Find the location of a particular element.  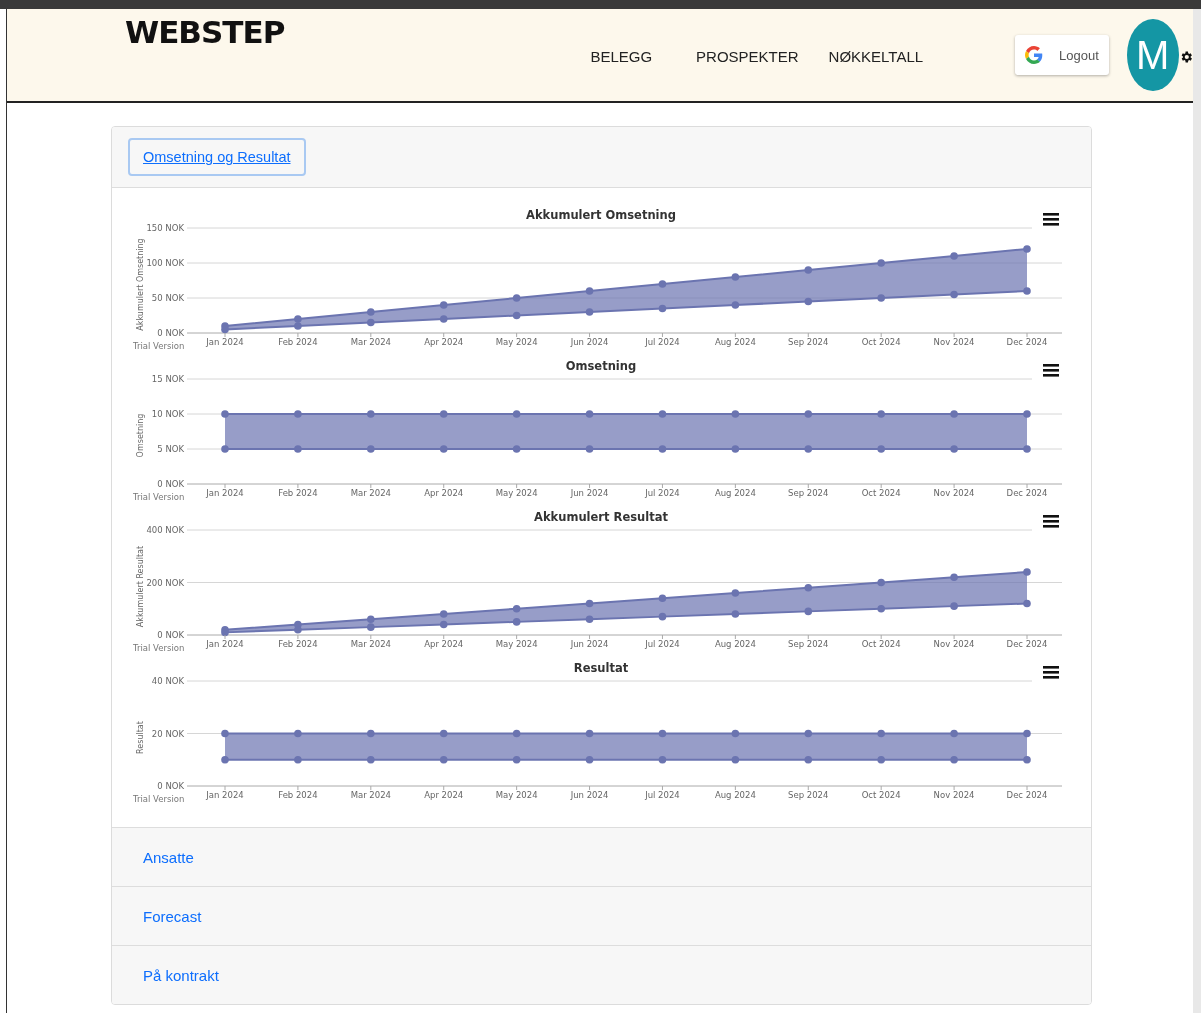

chart-title: Akkumulert Resultat is located at coordinates (601, 517).